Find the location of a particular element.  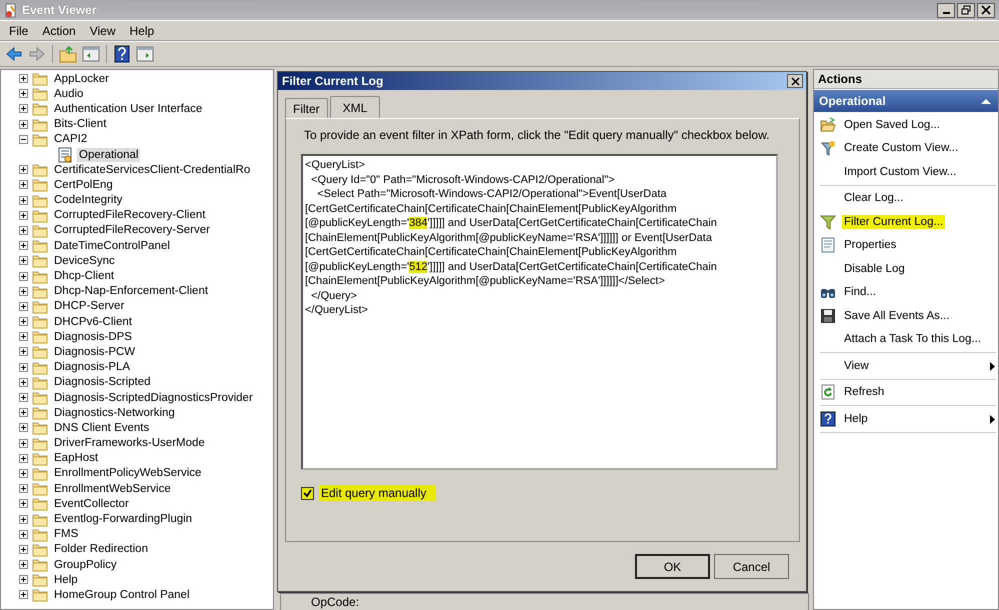

menu-item: File is located at coordinates (19, 31).